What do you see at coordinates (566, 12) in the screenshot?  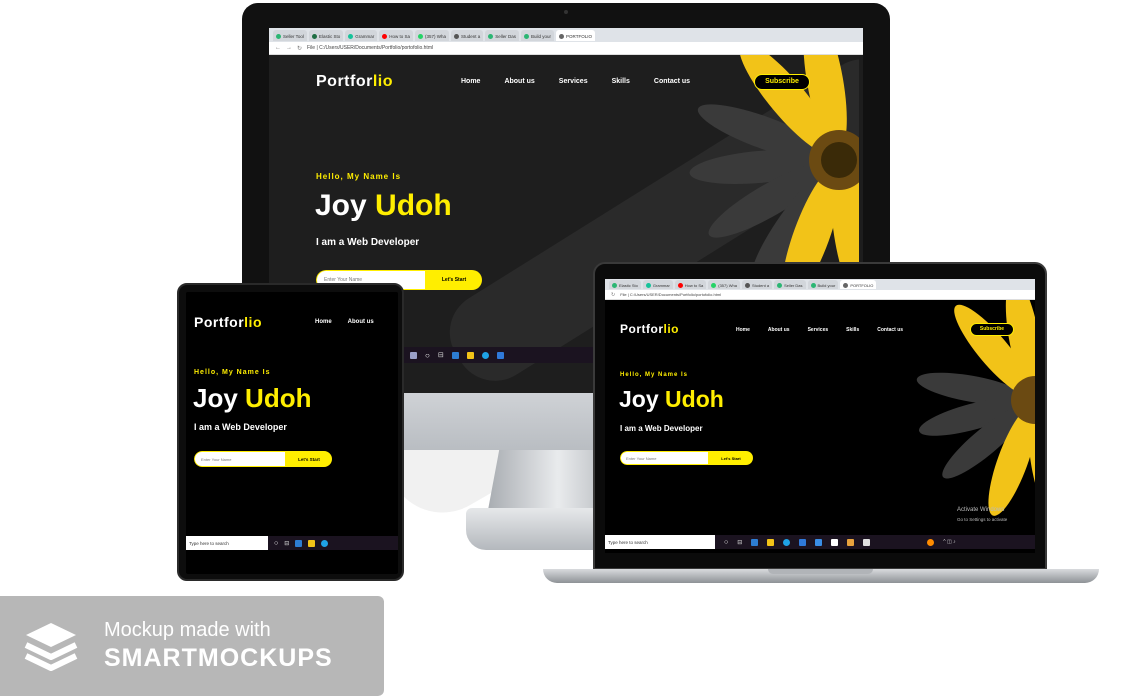 I see `camera-dot` at bounding box center [566, 12].